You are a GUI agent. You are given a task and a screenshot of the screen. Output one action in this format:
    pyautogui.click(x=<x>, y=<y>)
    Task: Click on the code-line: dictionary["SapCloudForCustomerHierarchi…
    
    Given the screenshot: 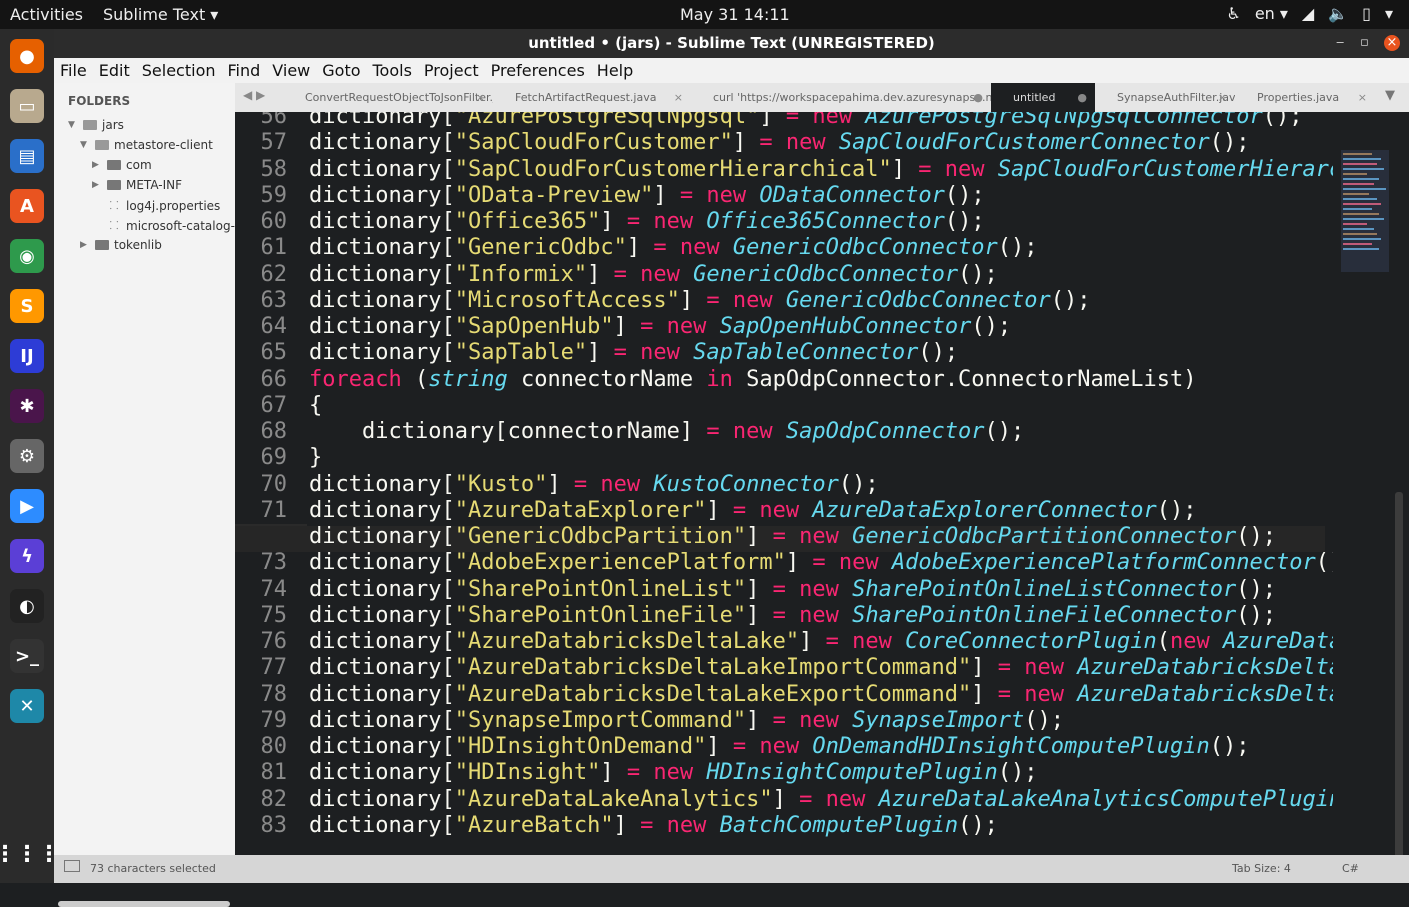 What is the action you would take?
    pyautogui.click(x=821, y=169)
    